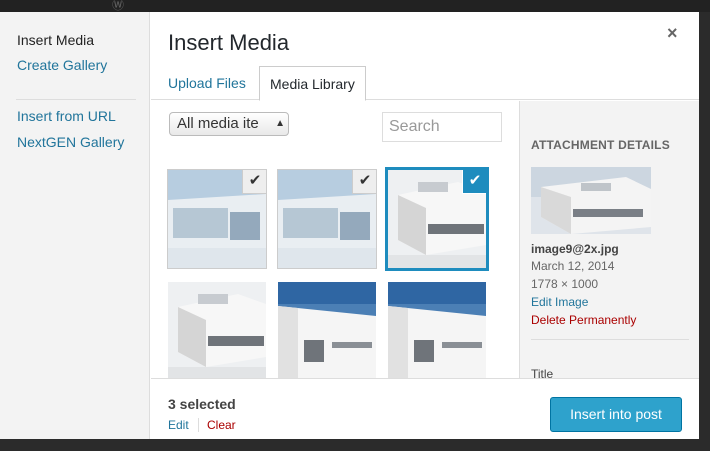  What do you see at coordinates (229, 42) in the screenshot?
I see `modal-title: Insert Media` at bounding box center [229, 42].